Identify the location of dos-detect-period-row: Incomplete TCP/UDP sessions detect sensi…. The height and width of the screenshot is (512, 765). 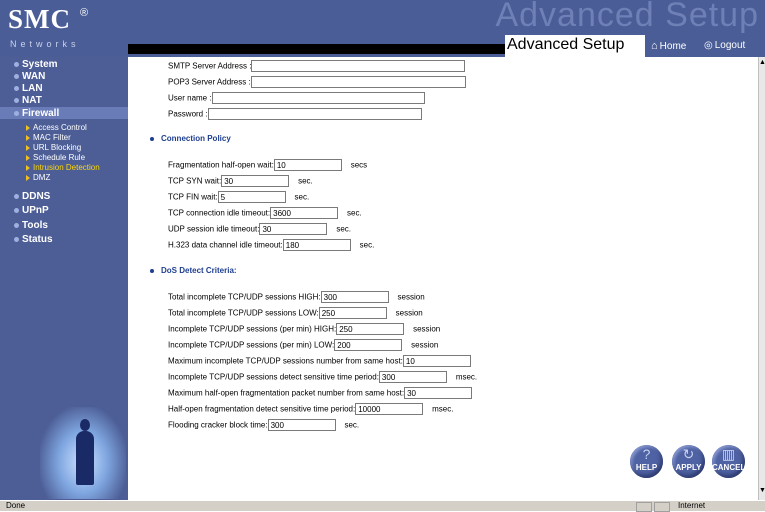
(322, 377).